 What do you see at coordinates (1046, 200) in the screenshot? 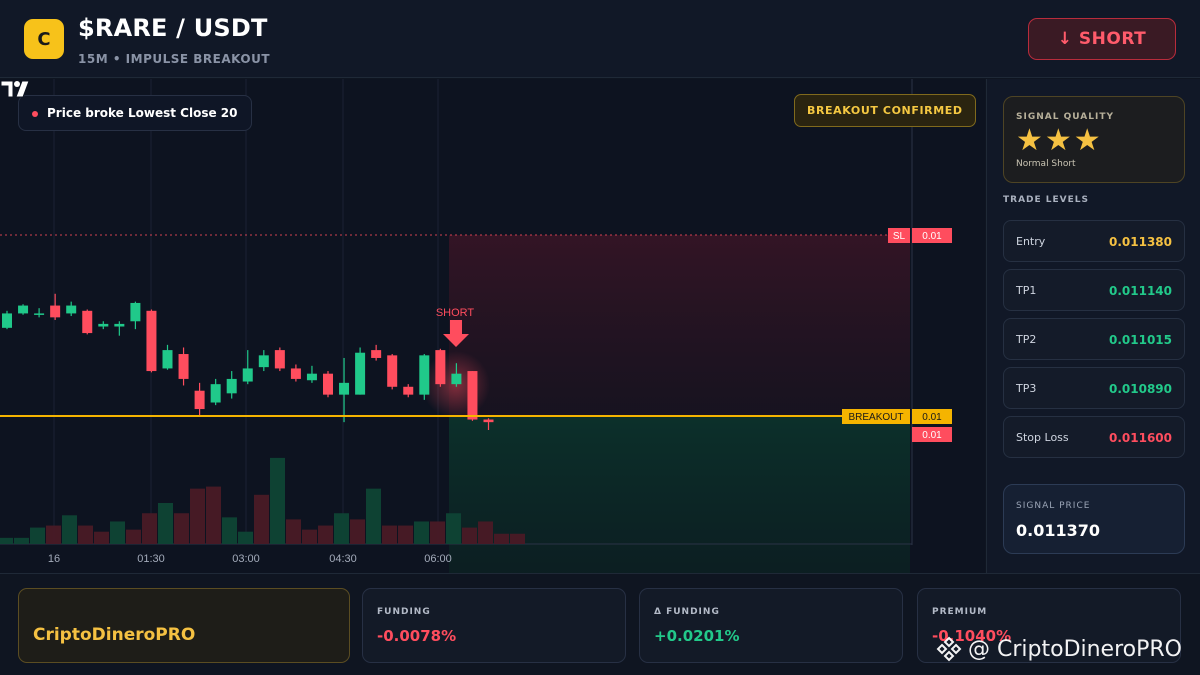
I see `trade-levels-title: TRADE LEVELS` at bounding box center [1046, 200].